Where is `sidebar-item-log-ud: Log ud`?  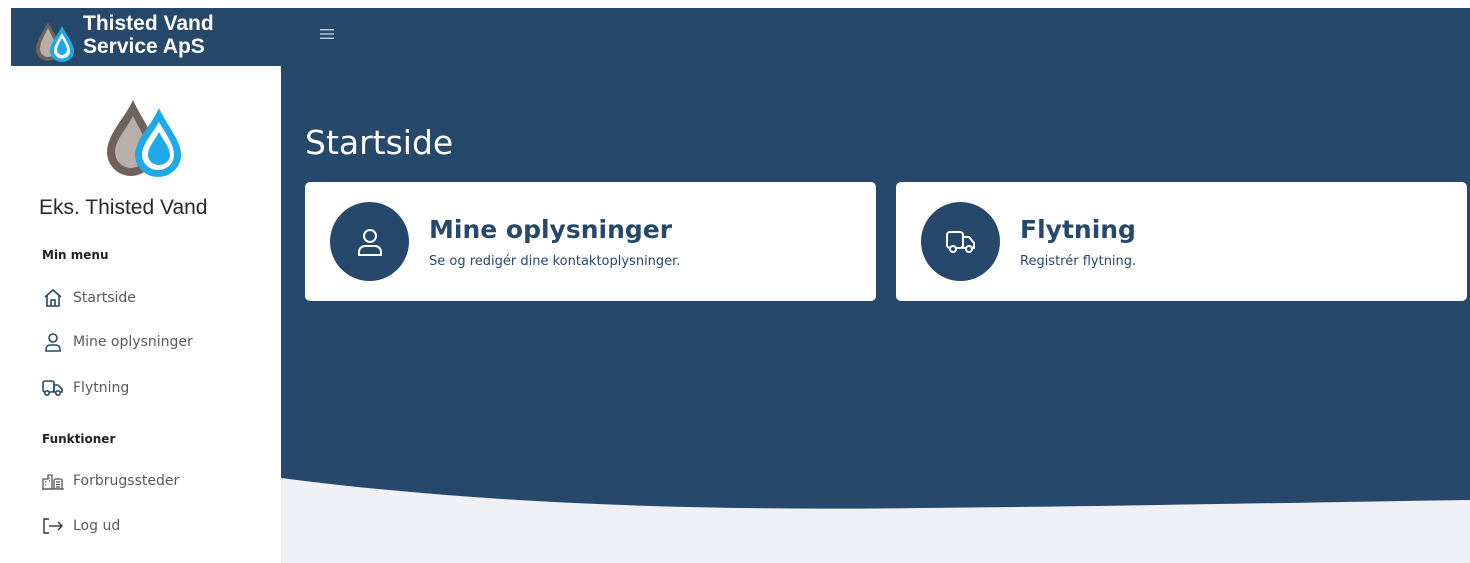 sidebar-item-log-ud: Log ud is located at coordinates (81, 526).